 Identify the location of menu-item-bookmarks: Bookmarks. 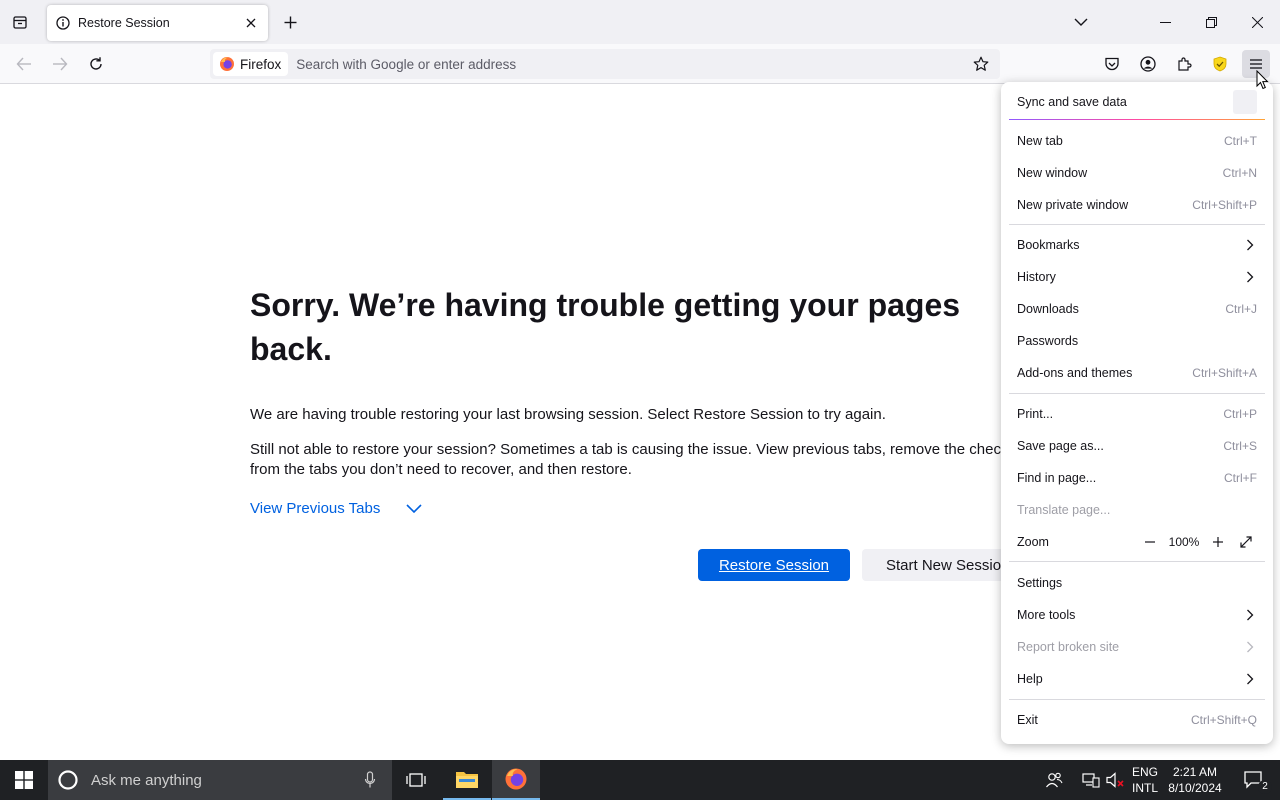
(1137, 245).